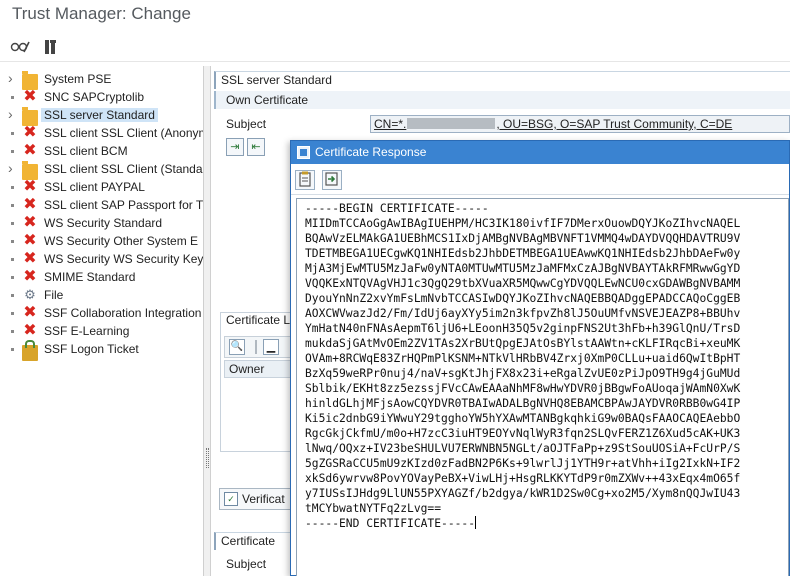 This screenshot has height=576, width=790. I want to click on tree-item: ✖ SSL client SSL Client (Anonymous), so click(101, 133).